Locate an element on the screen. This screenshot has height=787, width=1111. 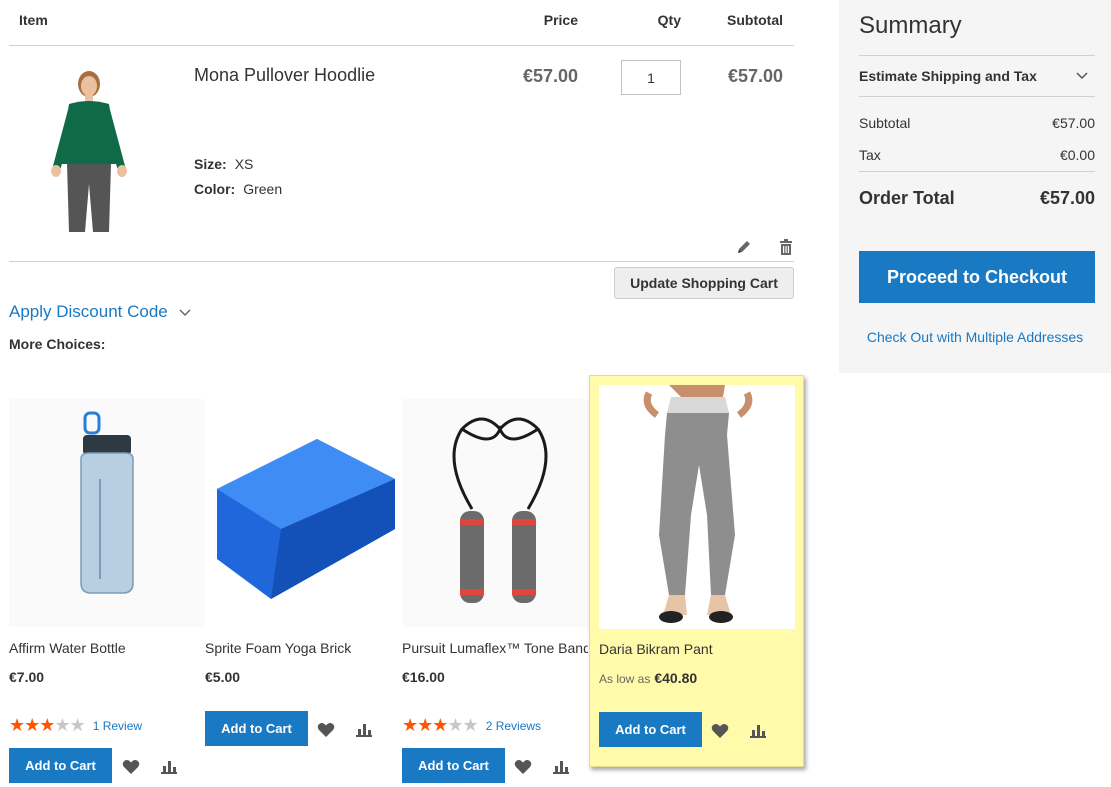
price-value: €40.80 is located at coordinates (676, 678).